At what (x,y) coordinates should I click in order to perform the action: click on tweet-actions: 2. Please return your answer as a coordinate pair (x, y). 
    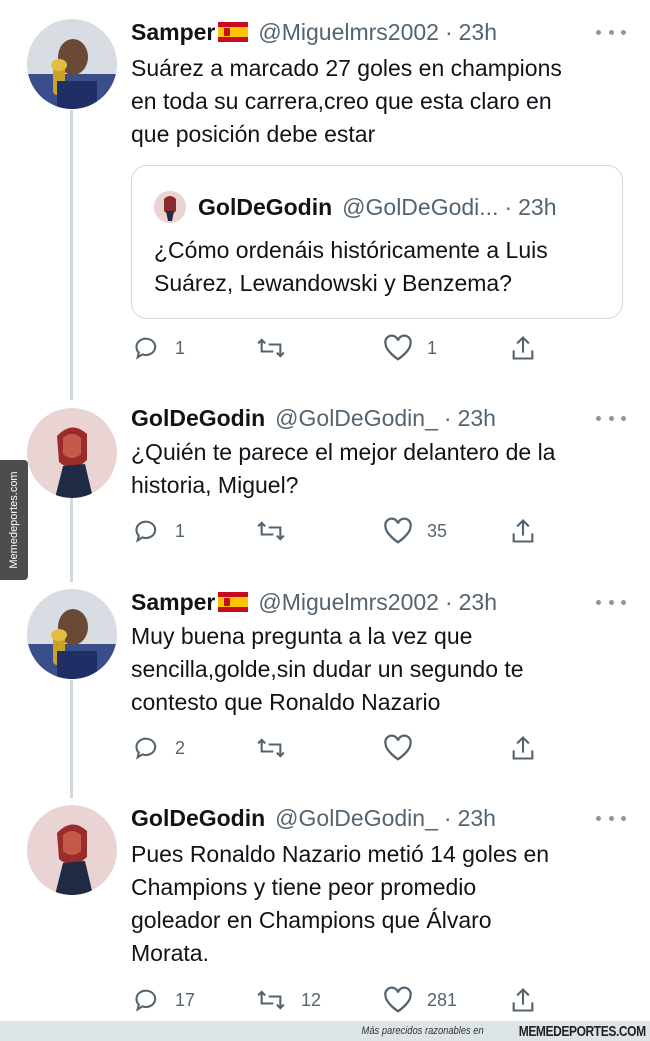
    Looking at the image, I should click on (341, 748).